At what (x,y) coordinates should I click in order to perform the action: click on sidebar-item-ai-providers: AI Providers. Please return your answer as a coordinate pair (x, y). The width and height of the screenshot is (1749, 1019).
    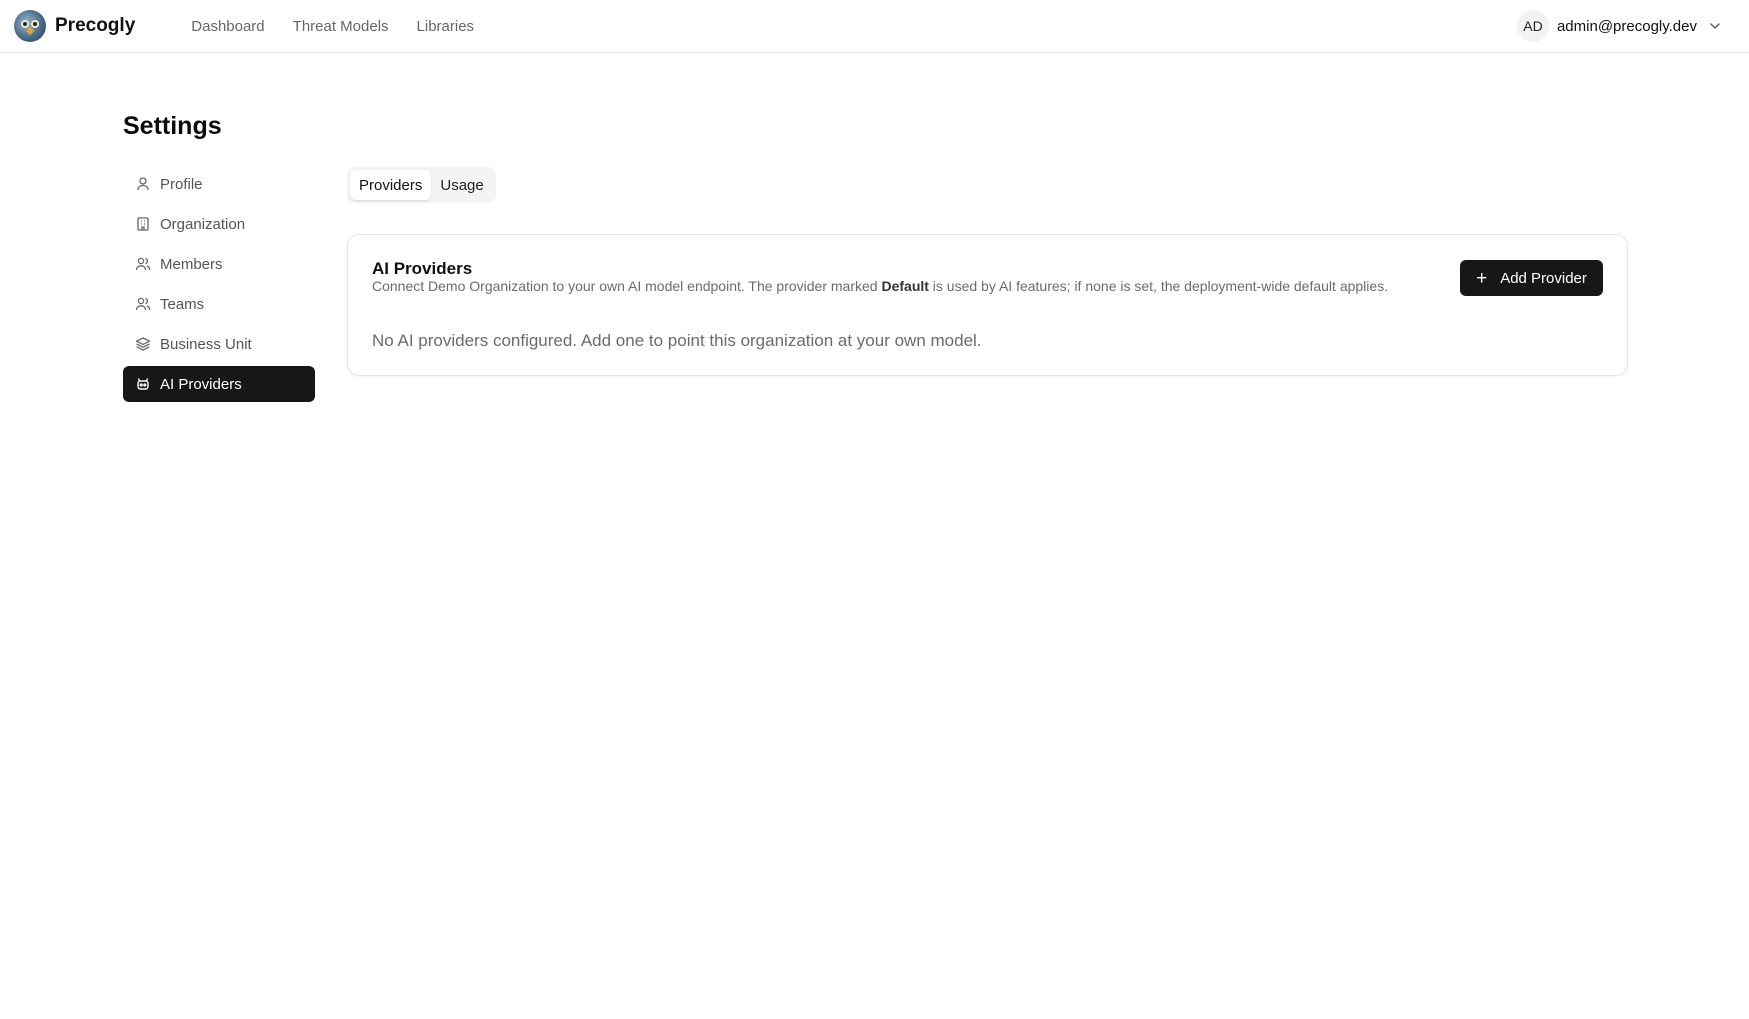
    Looking at the image, I should click on (219, 384).